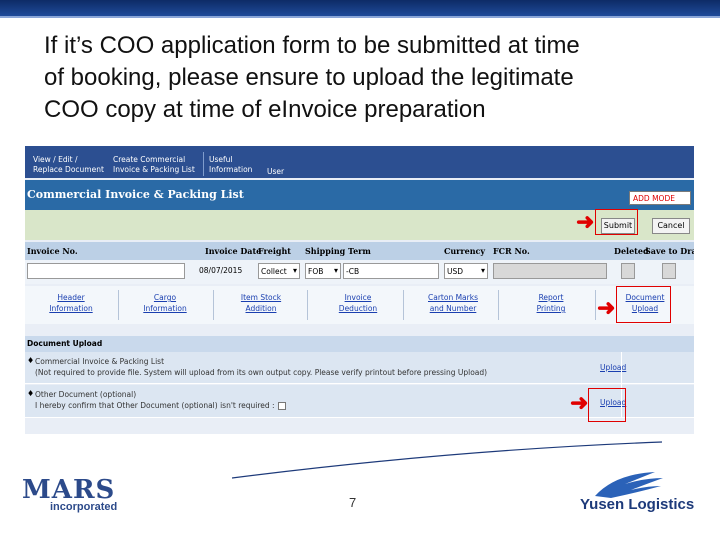  I want to click on deleted-checkbox, so click(628, 271).